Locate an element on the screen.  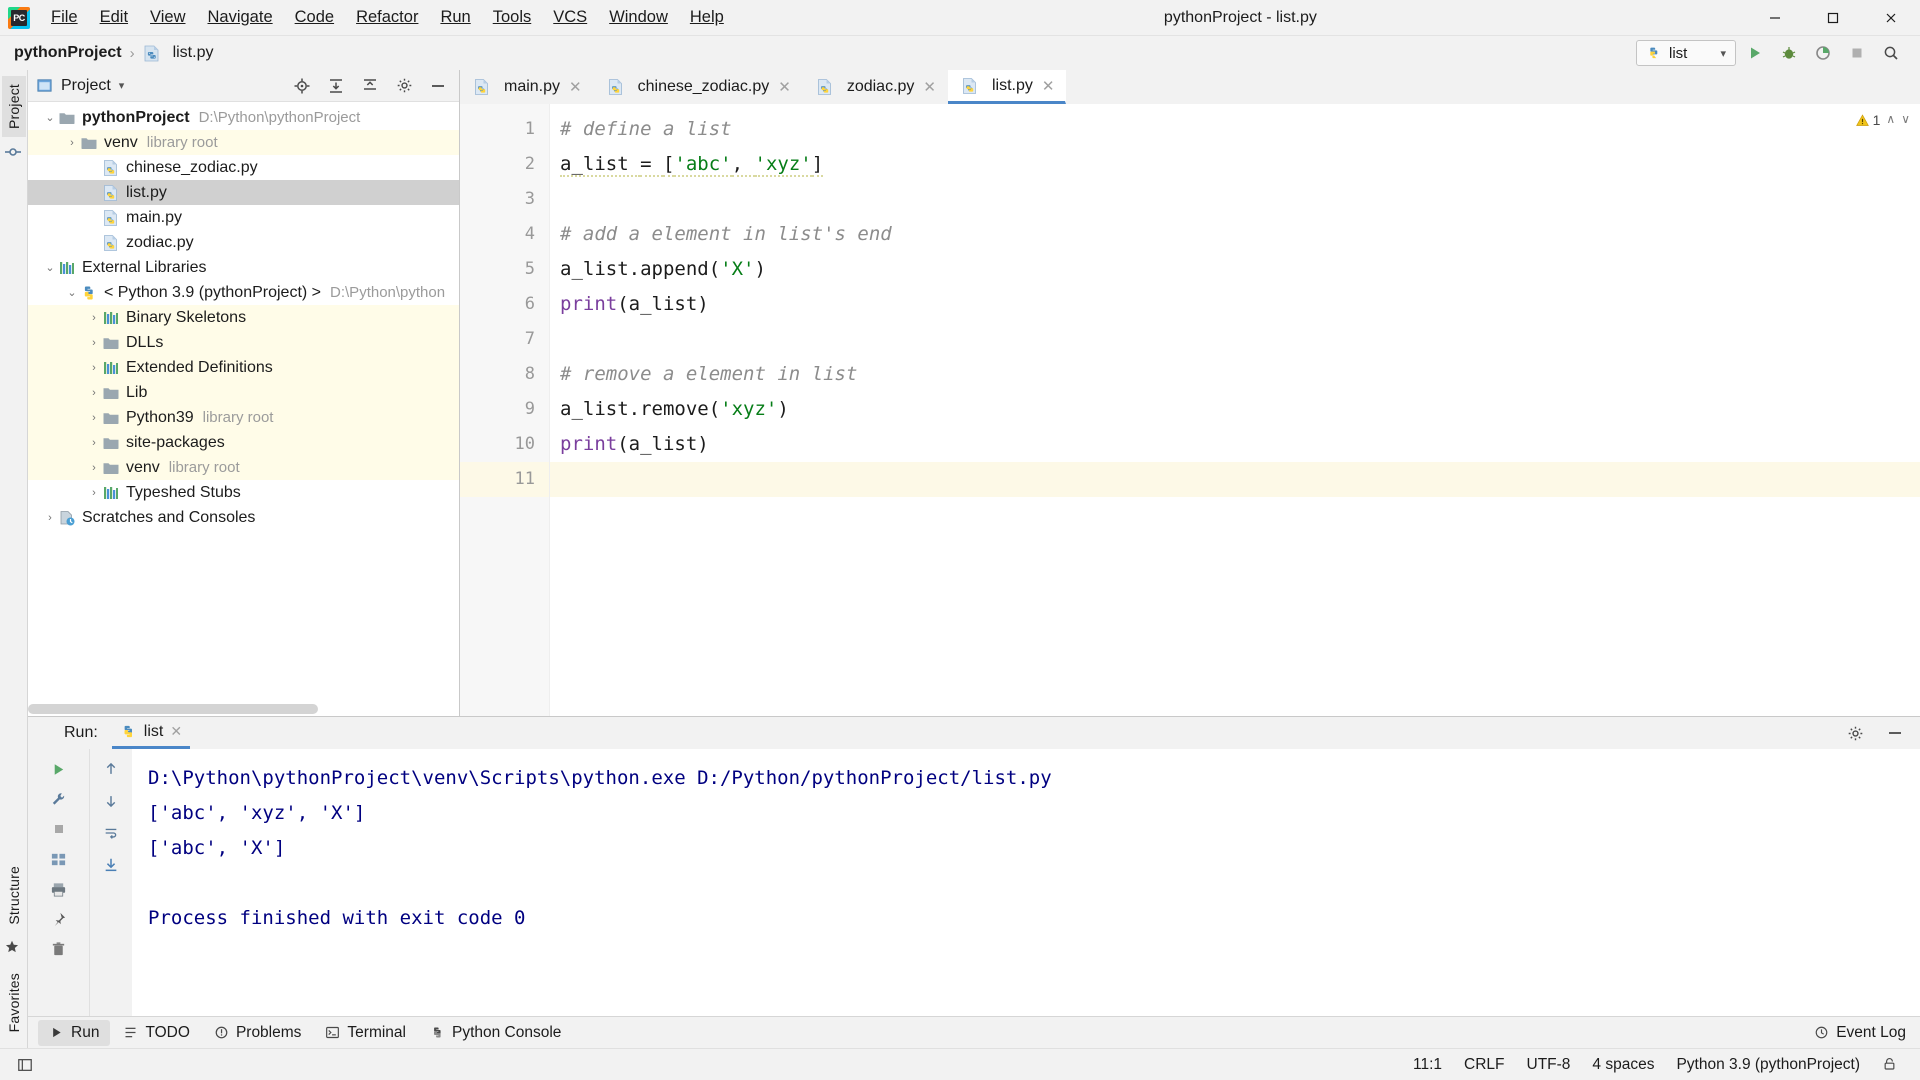
menu-edit: Edit is located at coordinates (114, 18).